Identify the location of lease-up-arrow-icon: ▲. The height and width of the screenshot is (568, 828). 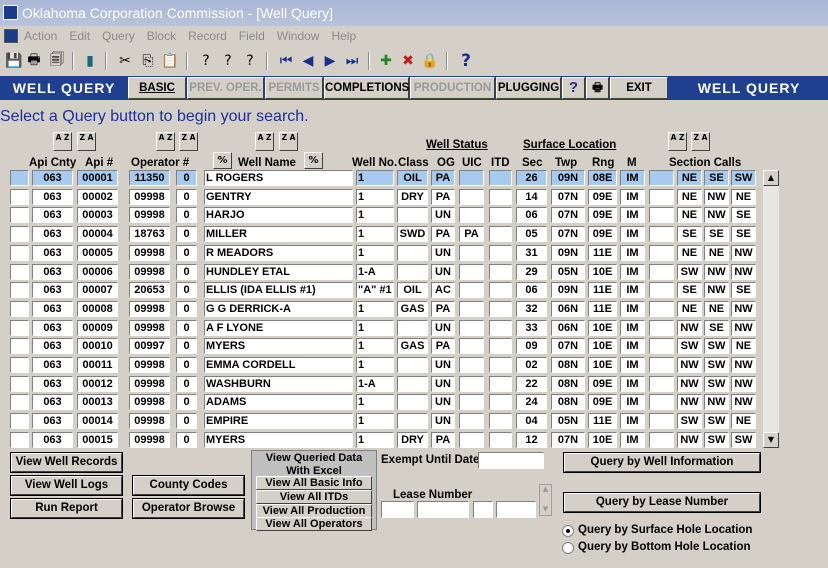
(545, 489).